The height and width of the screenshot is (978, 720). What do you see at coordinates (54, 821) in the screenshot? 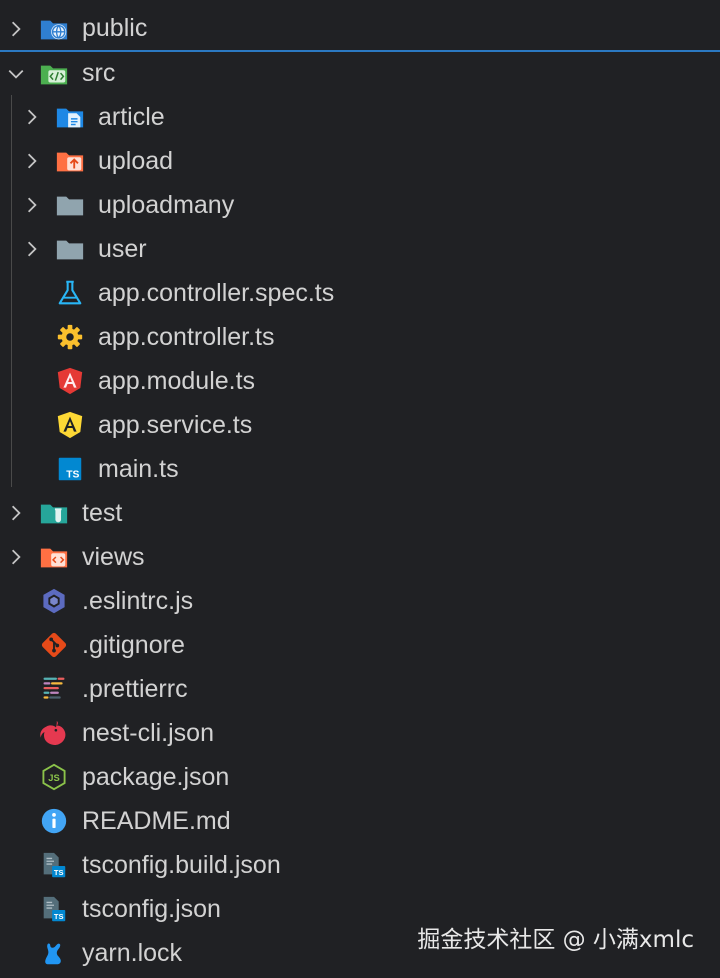
I see `info-icon` at bounding box center [54, 821].